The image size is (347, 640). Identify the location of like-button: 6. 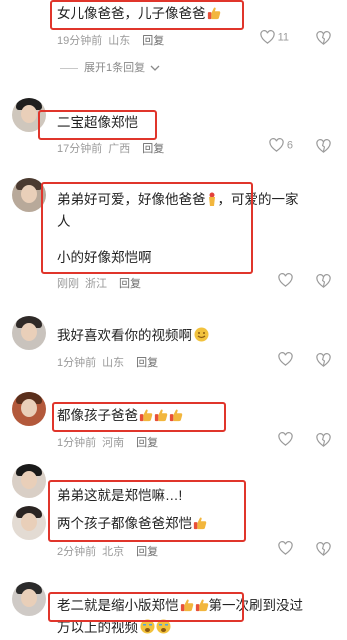
(281, 145).